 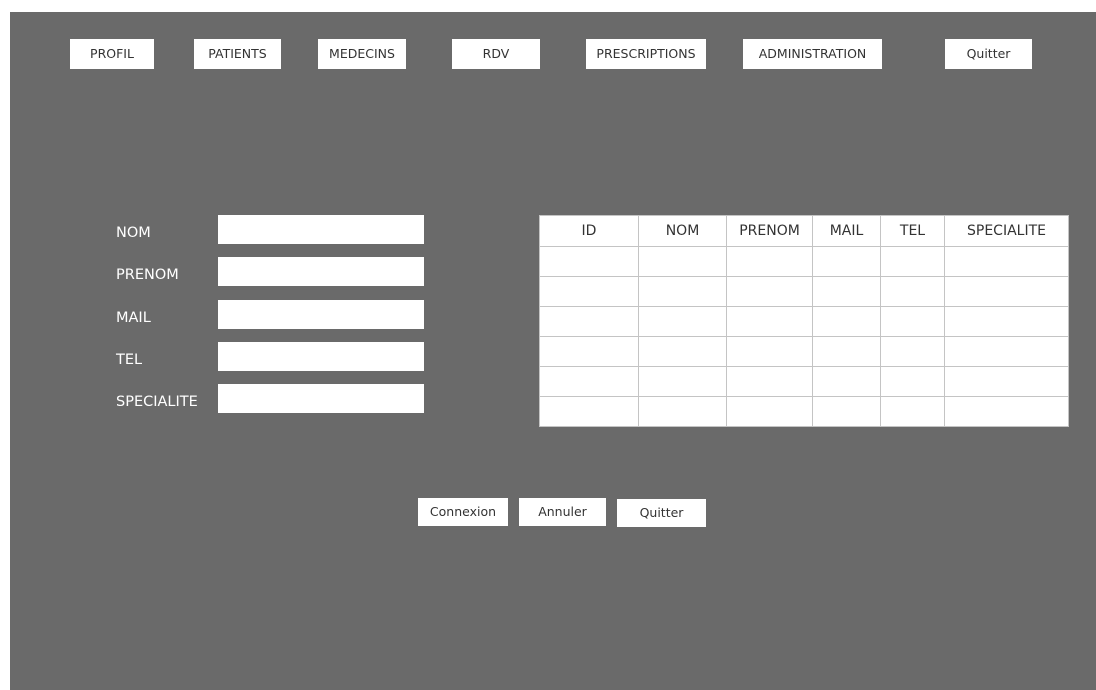 What do you see at coordinates (321, 356) in the screenshot?
I see `input-tel` at bounding box center [321, 356].